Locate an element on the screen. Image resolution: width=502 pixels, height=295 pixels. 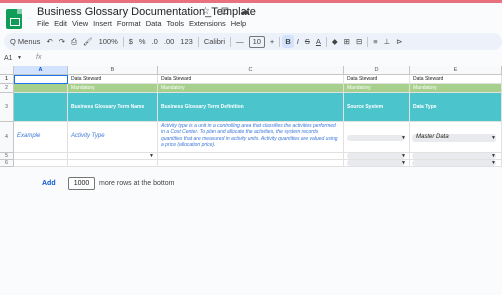
increase-font-size-button: + is located at coordinates (272, 41).